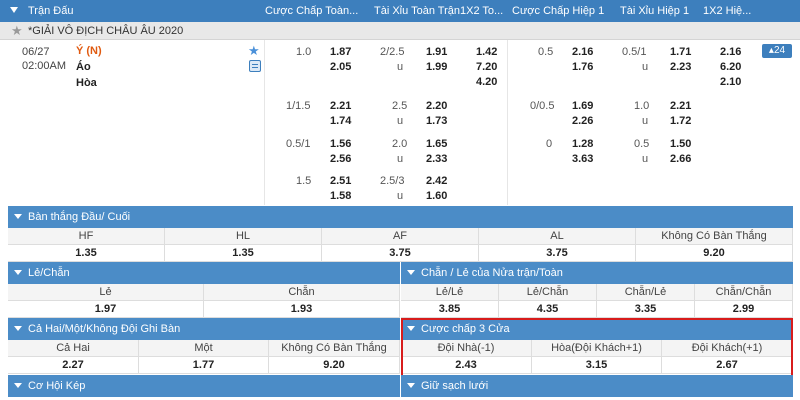 The height and width of the screenshot is (400, 800). What do you see at coordinates (392, 181) in the screenshot?
I see `ou-line: 2.5/3` at bounding box center [392, 181].